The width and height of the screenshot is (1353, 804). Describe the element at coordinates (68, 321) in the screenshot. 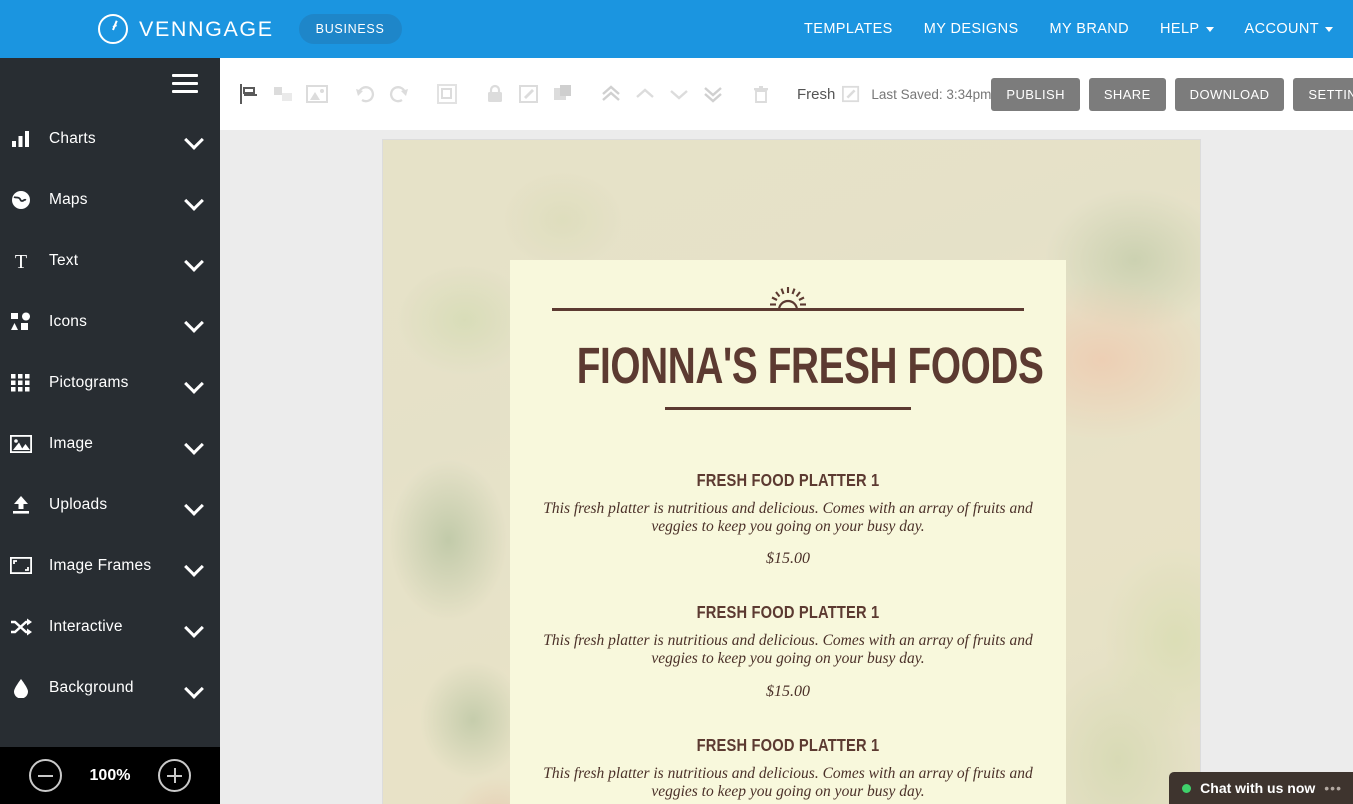

I see `sidebar-item-label: Icons` at that location.